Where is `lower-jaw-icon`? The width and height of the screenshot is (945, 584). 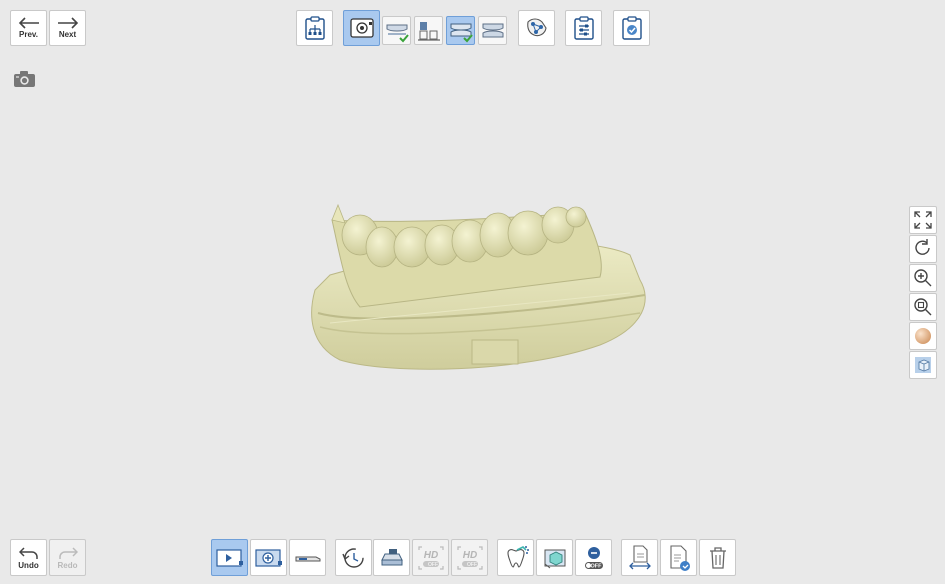
lower-jaw-icon is located at coordinates (428, 31).